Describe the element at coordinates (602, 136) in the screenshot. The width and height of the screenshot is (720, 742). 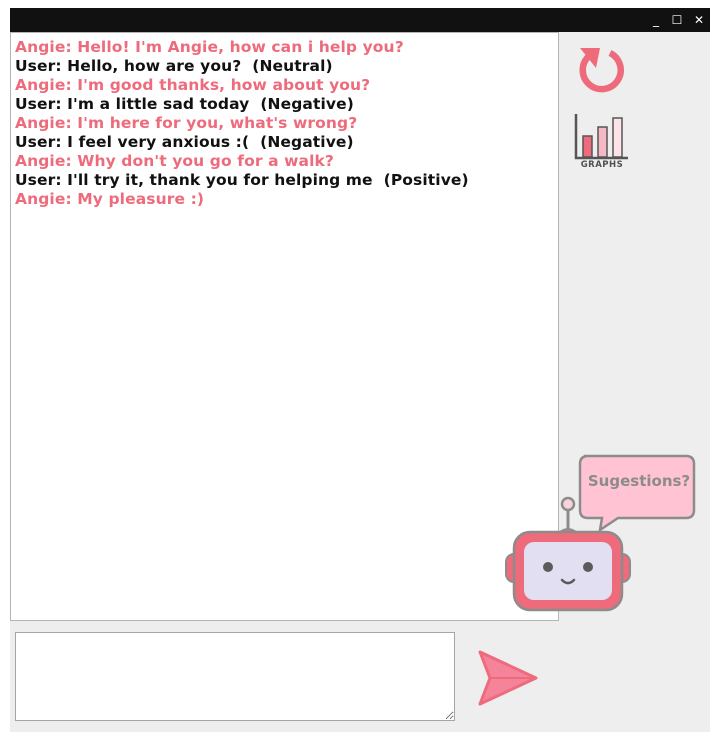
I see `graphs-icon` at that location.